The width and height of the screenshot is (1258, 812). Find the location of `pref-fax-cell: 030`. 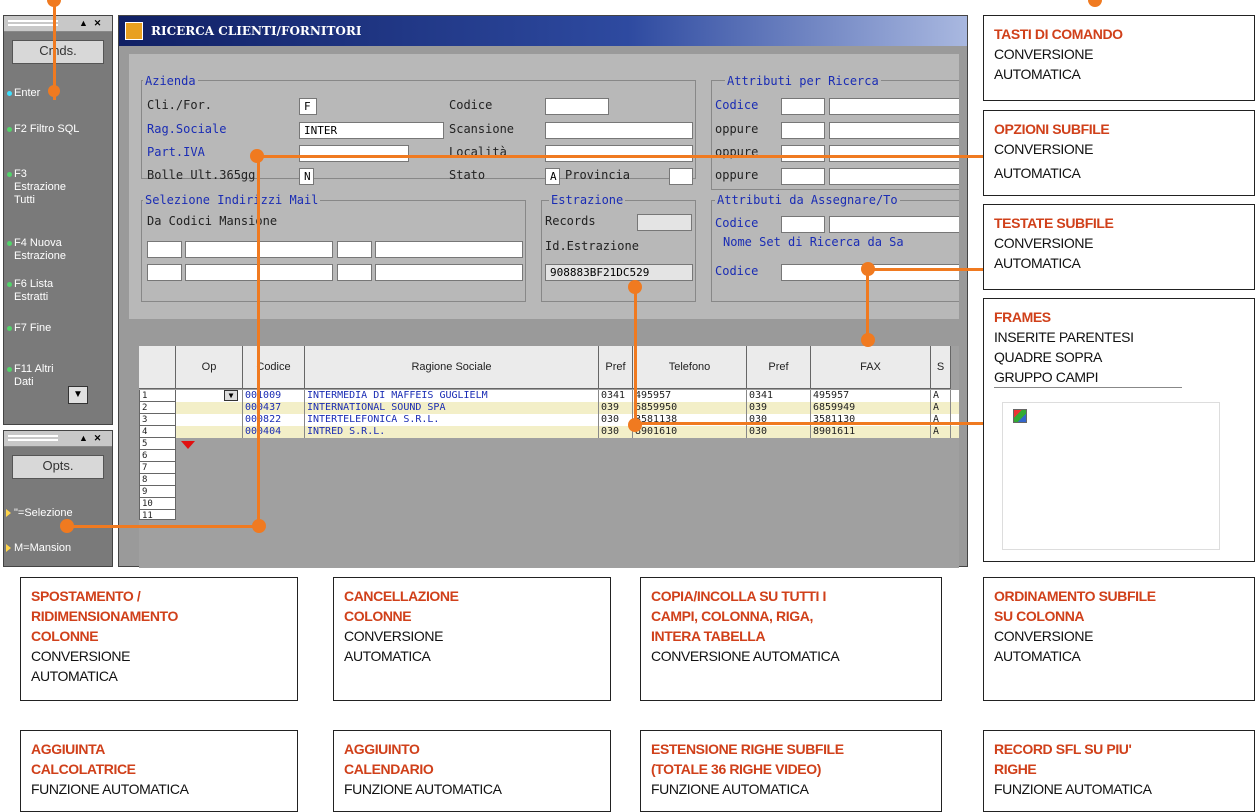

pref-fax-cell: 030 is located at coordinates (779, 432).